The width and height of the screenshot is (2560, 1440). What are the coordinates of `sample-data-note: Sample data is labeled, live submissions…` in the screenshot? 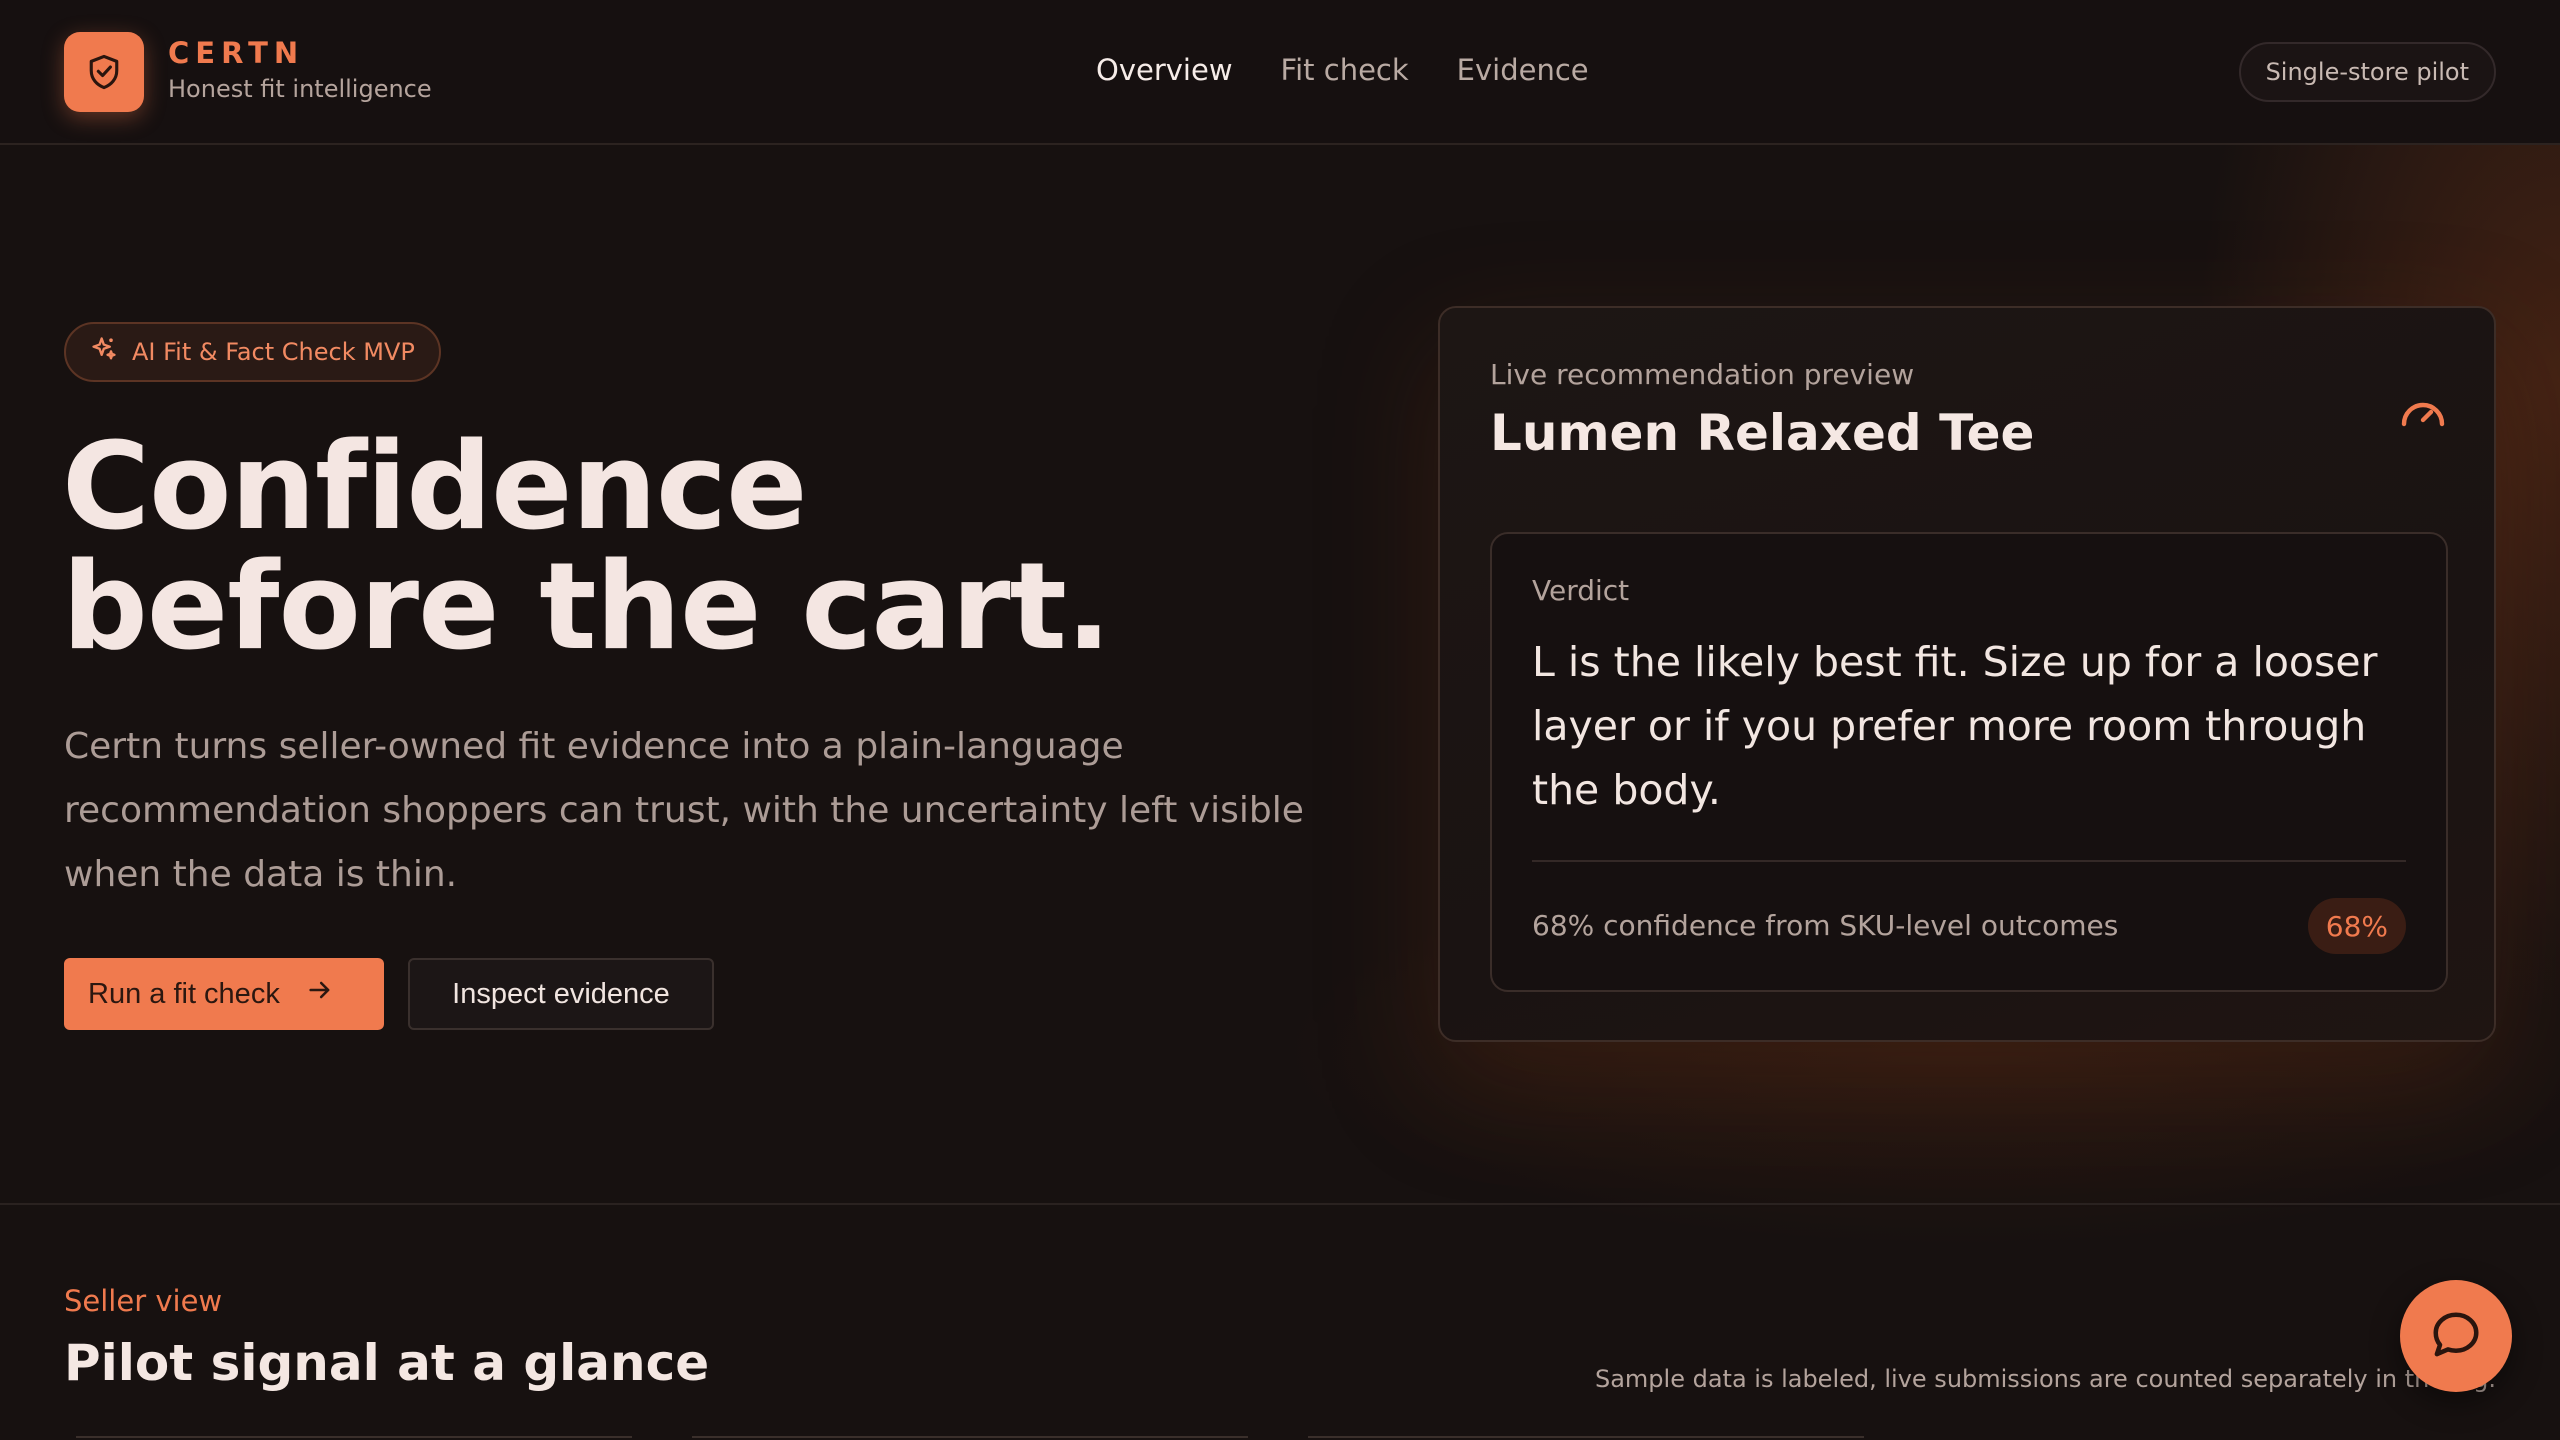 It's located at (2045, 1379).